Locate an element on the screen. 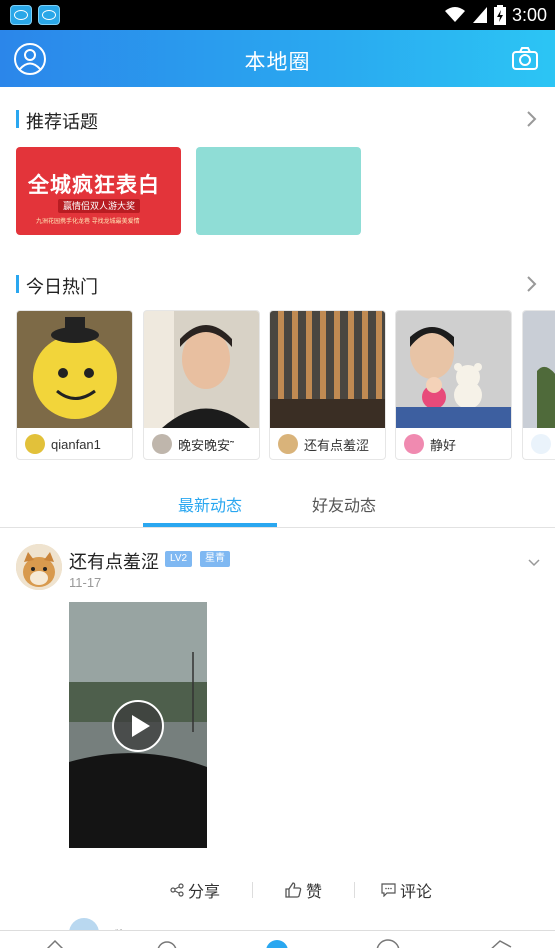 This screenshot has height=948, width=555. post-video is located at coordinates (138, 725).